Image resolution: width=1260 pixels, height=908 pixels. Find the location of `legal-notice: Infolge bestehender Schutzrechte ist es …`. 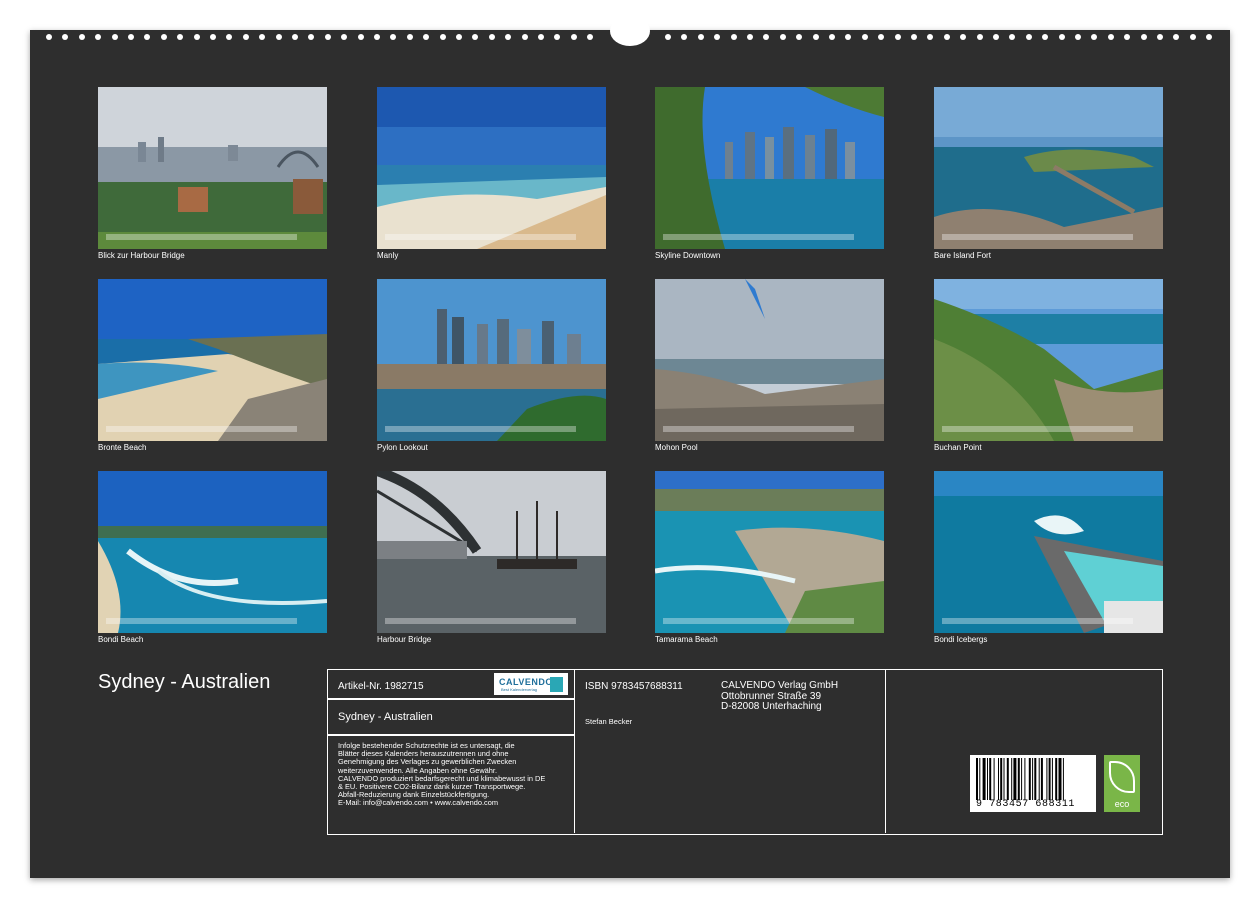

legal-notice: Infolge bestehender Schutzrechte ist es … is located at coordinates (454, 774).